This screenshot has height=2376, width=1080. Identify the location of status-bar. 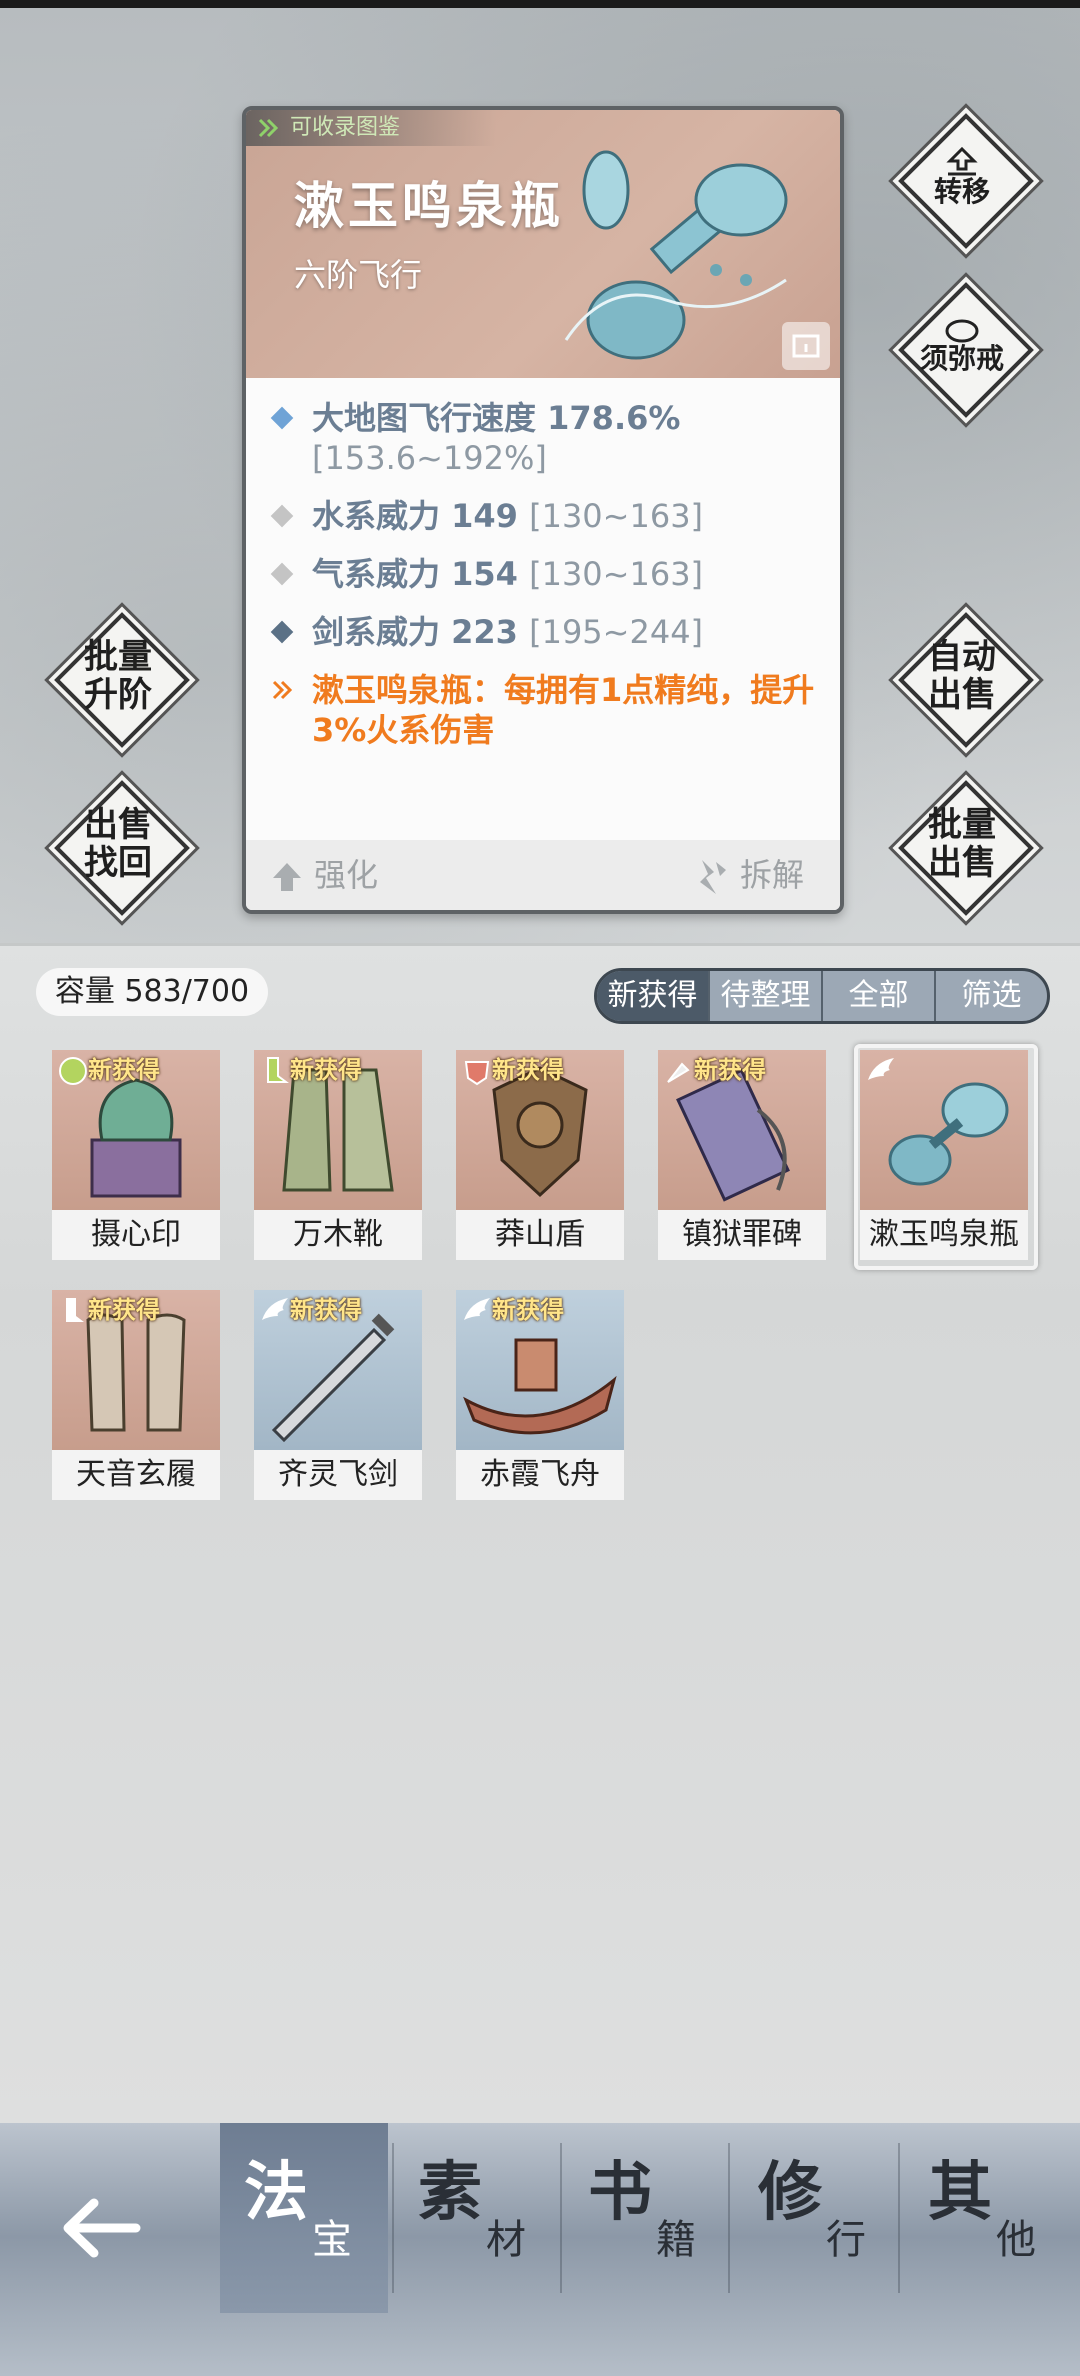
(540, 4).